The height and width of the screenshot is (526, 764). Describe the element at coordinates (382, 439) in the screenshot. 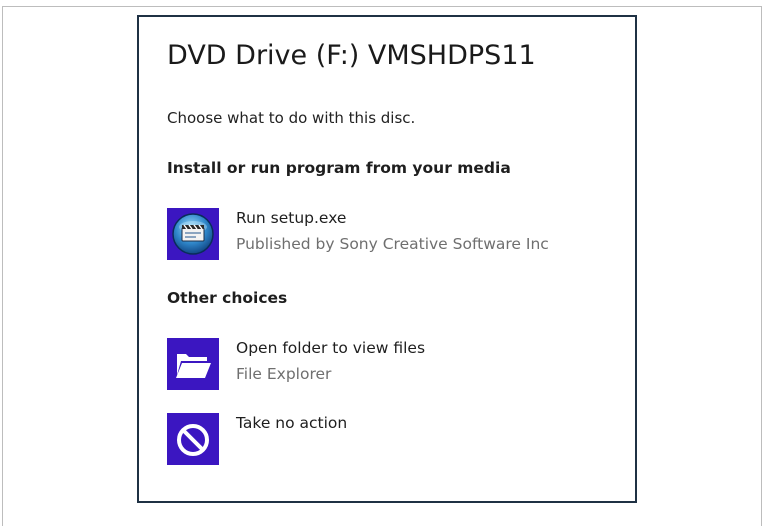

I see `option-take-no-action: Take no action` at that location.